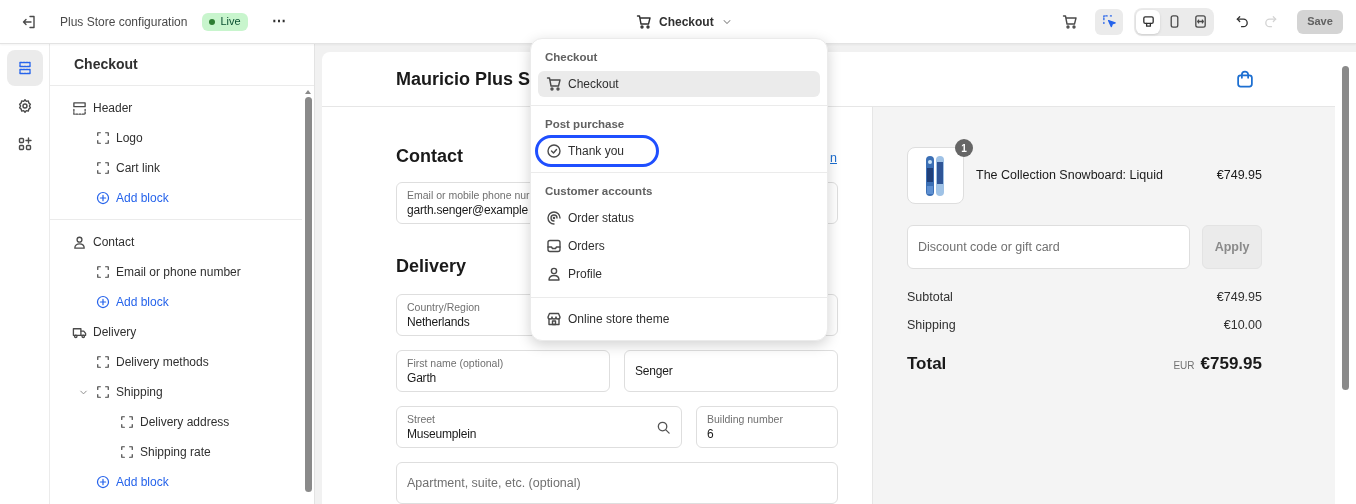 The width and height of the screenshot is (1356, 504). What do you see at coordinates (103, 242) in the screenshot?
I see `section-item: Contact` at bounding box center [103, 242].